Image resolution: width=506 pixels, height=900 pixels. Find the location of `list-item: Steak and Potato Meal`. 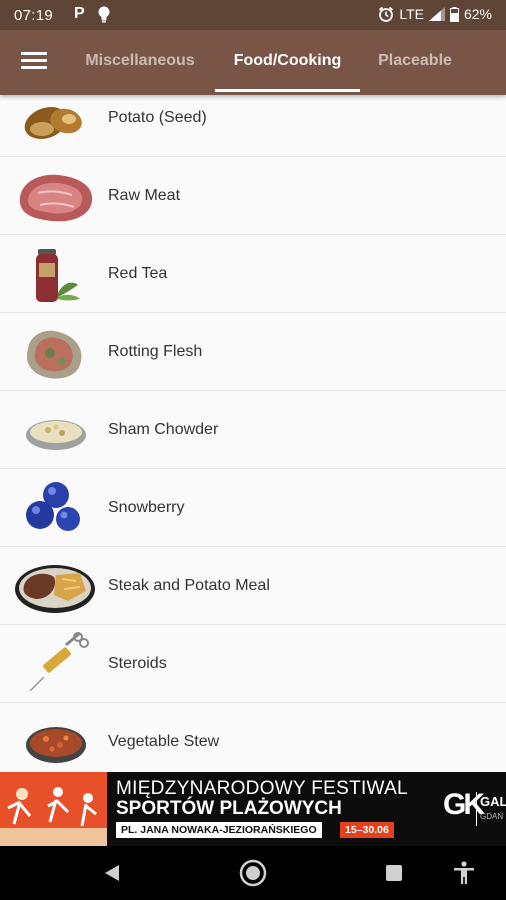

list-item: Steak and Potato Meal is located at coordinates (253, 586).